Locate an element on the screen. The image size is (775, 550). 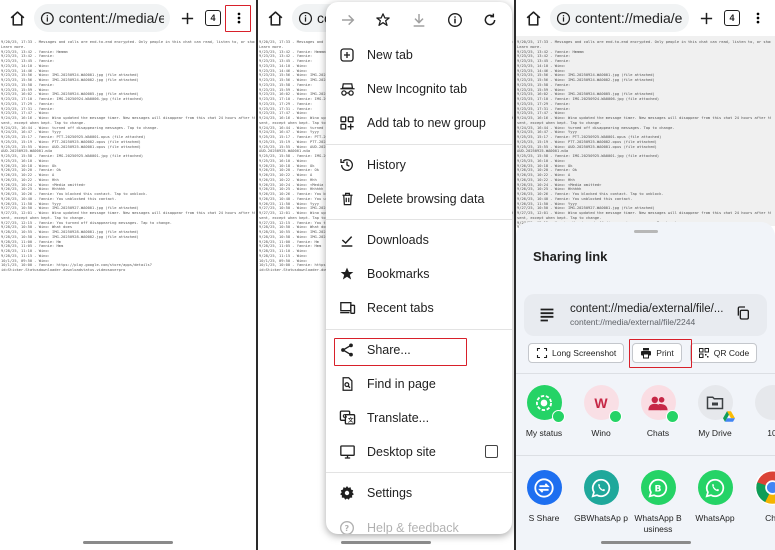
menu-item-help-feedback: ? Help & feedback is located at coordinates (419, 522).